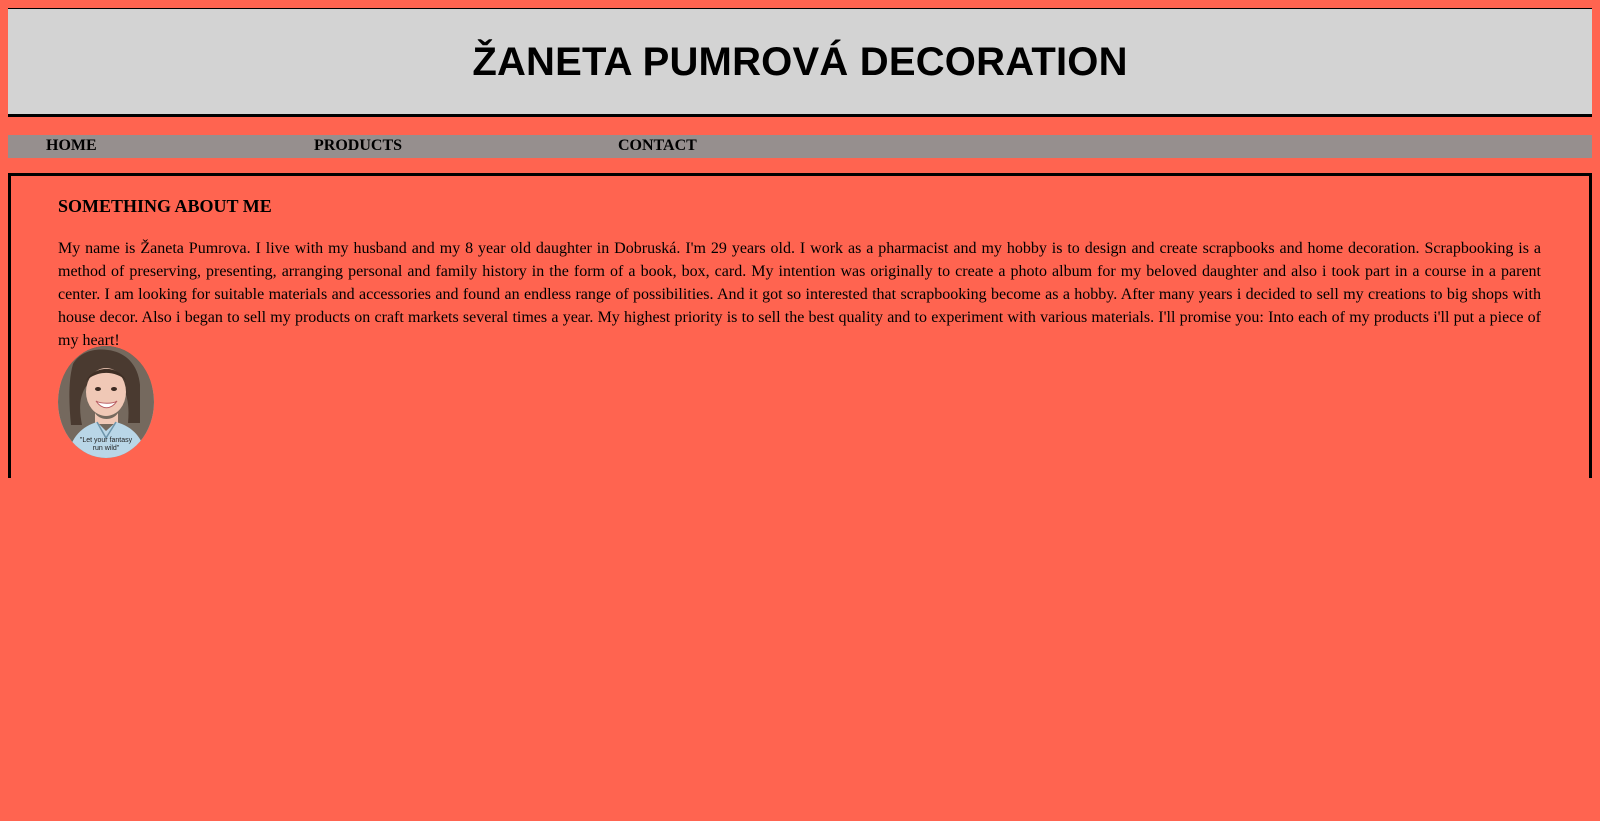  I want to click on site-header: ŽANETA PUMROVÁ DECORATION, so click(800, 62).